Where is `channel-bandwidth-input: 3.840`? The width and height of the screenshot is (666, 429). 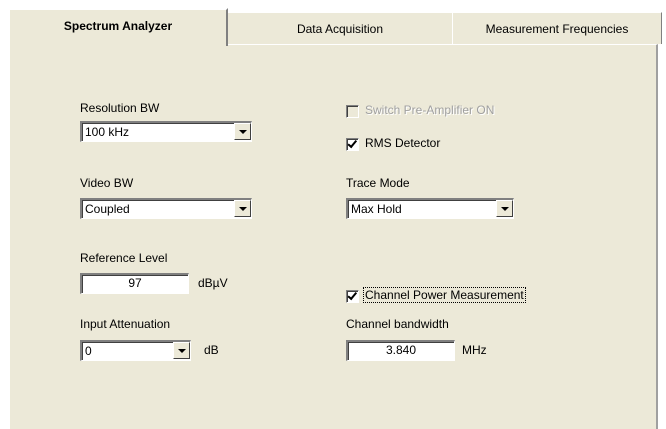
channel-bandwidth-input: 3.840 is located at coordinates (400, 350).